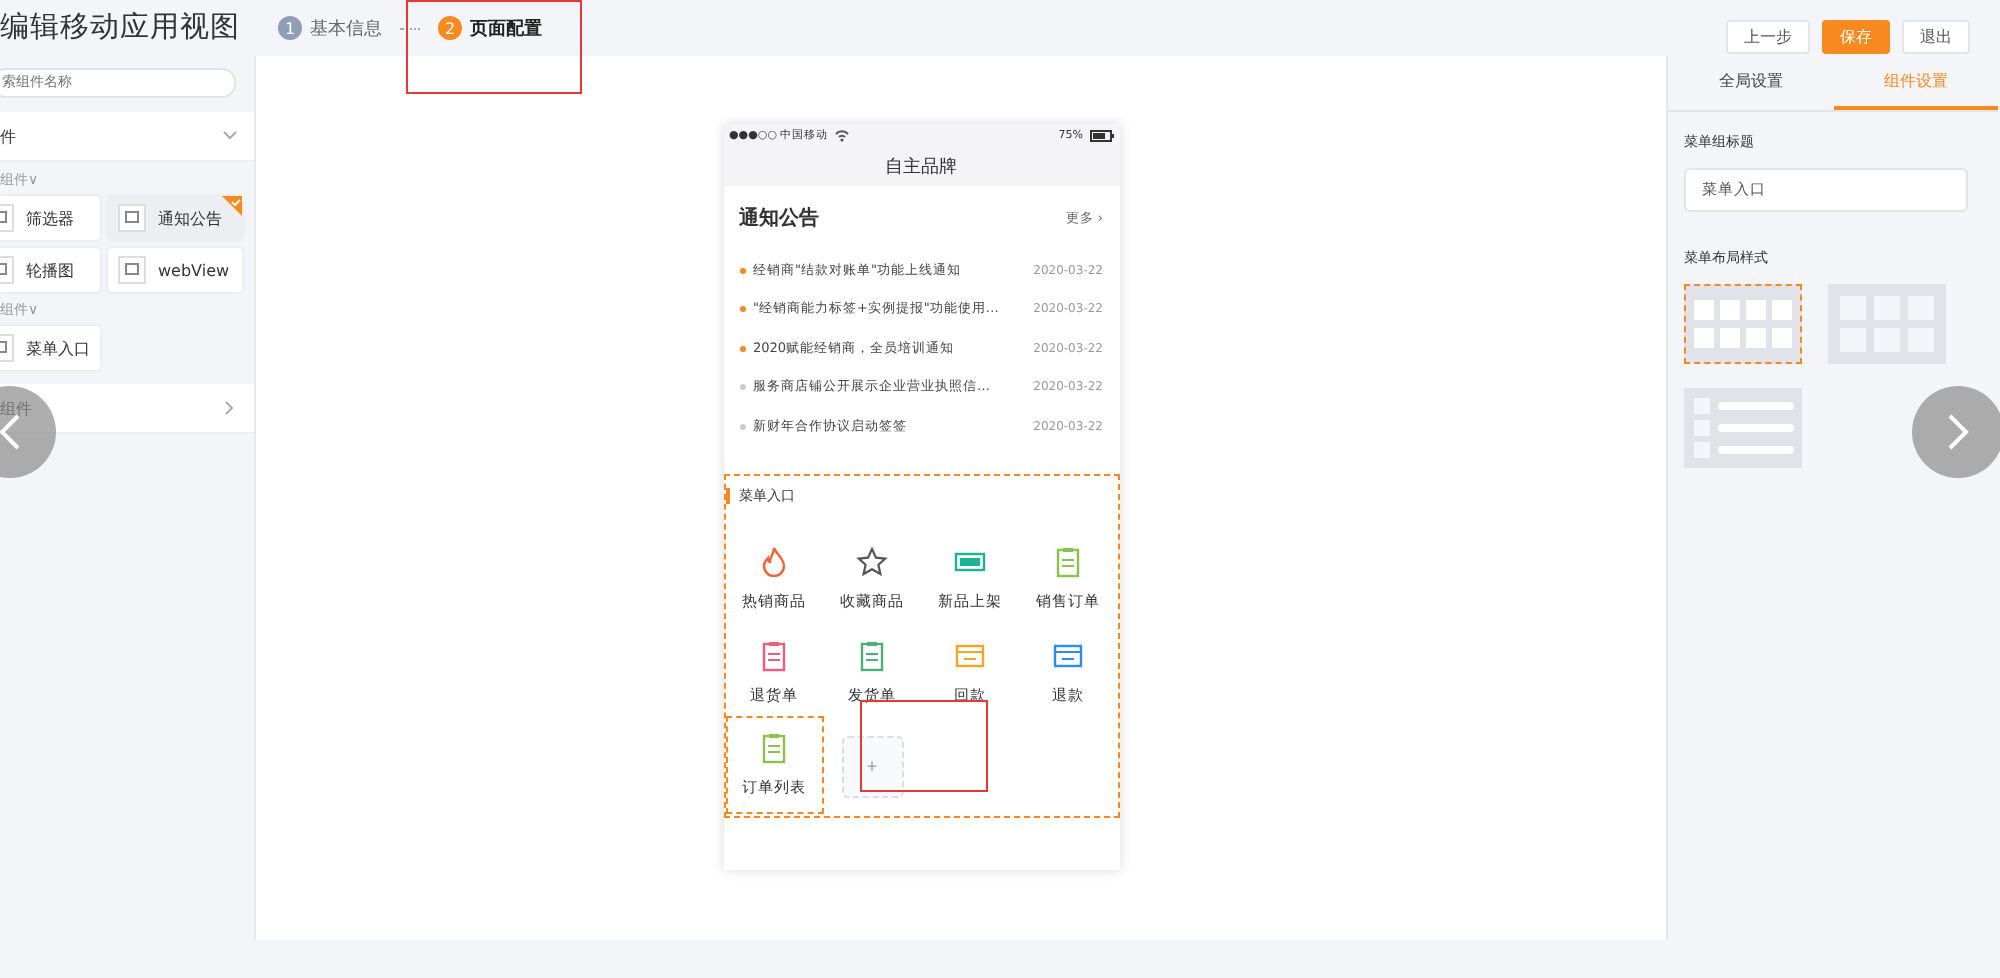 The image size is (2000, 978). What do you see at coordinates (346, 28) in the screenshot?
I see `step-label: 基本信息` at bounding box center [346, 28].